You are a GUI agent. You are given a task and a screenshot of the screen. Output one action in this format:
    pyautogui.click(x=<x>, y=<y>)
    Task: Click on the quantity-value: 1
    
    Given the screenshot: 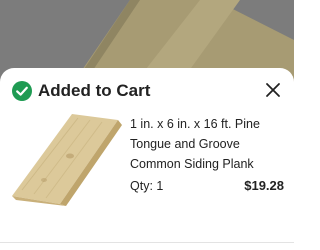 What is the action you would take?
    pyautogui.click(x=160, y=186)
    